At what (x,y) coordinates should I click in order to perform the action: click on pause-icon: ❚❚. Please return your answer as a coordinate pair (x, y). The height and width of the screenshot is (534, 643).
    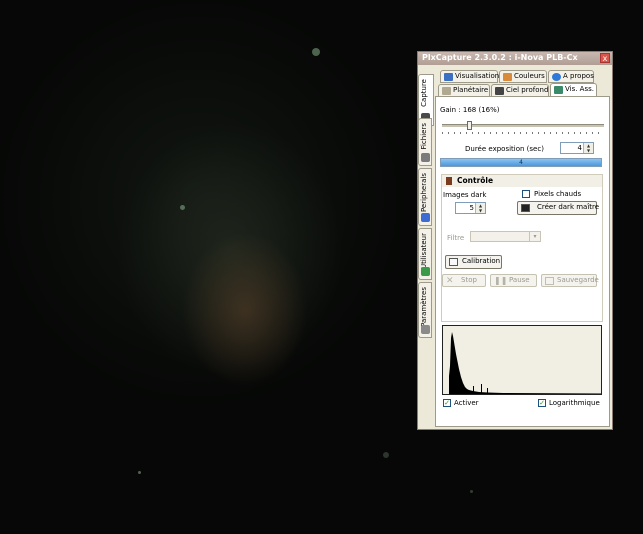
    Looking at the image, I should click on (501, 280).